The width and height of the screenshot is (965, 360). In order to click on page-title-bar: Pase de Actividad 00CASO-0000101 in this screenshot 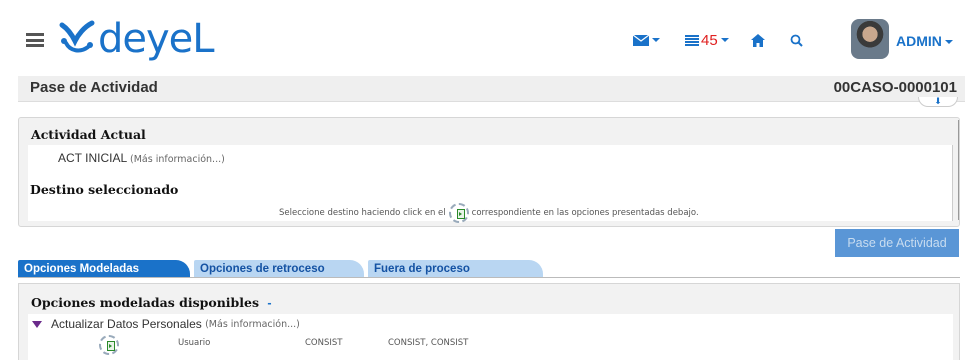, I will do `click(491, 89)`.